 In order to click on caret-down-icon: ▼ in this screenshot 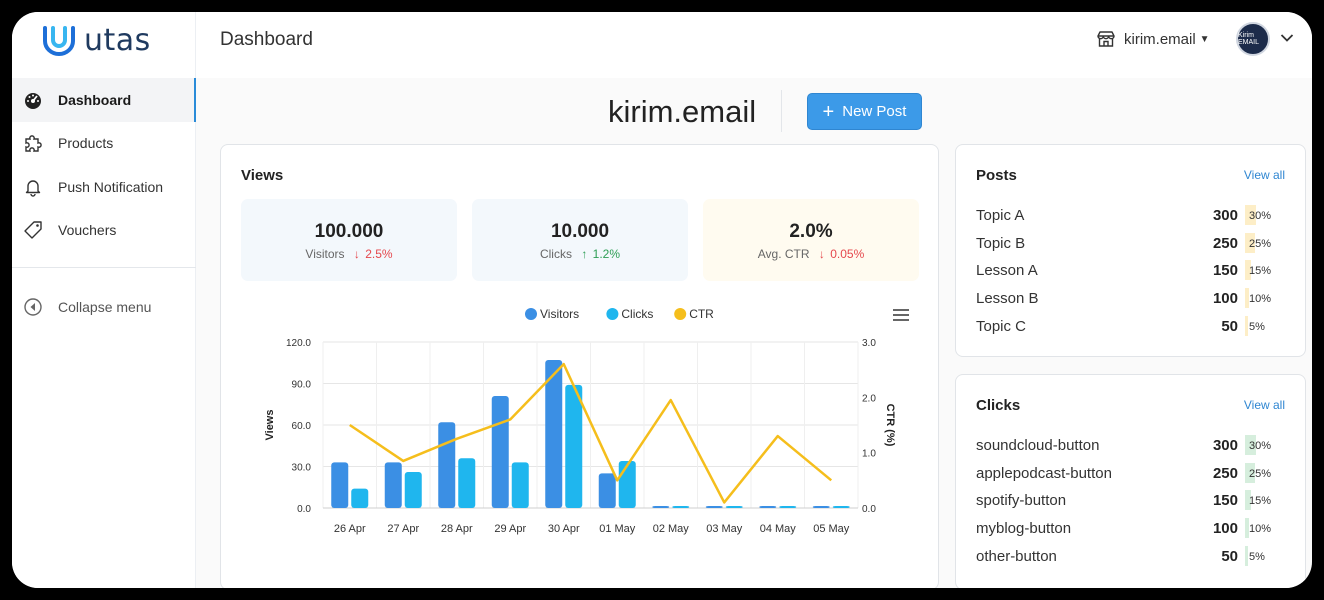, I will do `click(1204, 39)`.